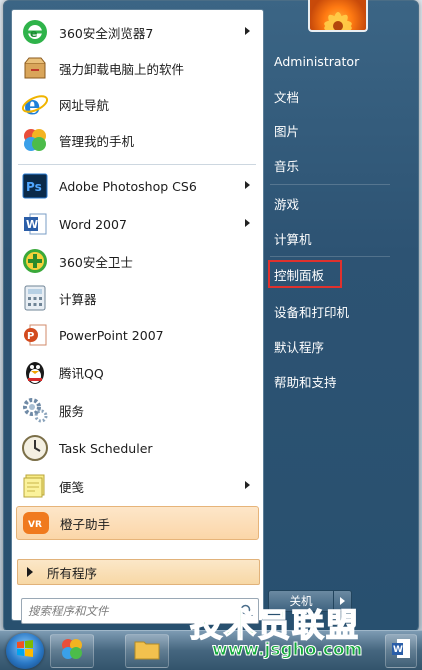 Image resolution: width=422 pixels, height=670 pixels. Describe the element at coordinates (35, 448) in the screenshot. I see `clock-icon` at that location.